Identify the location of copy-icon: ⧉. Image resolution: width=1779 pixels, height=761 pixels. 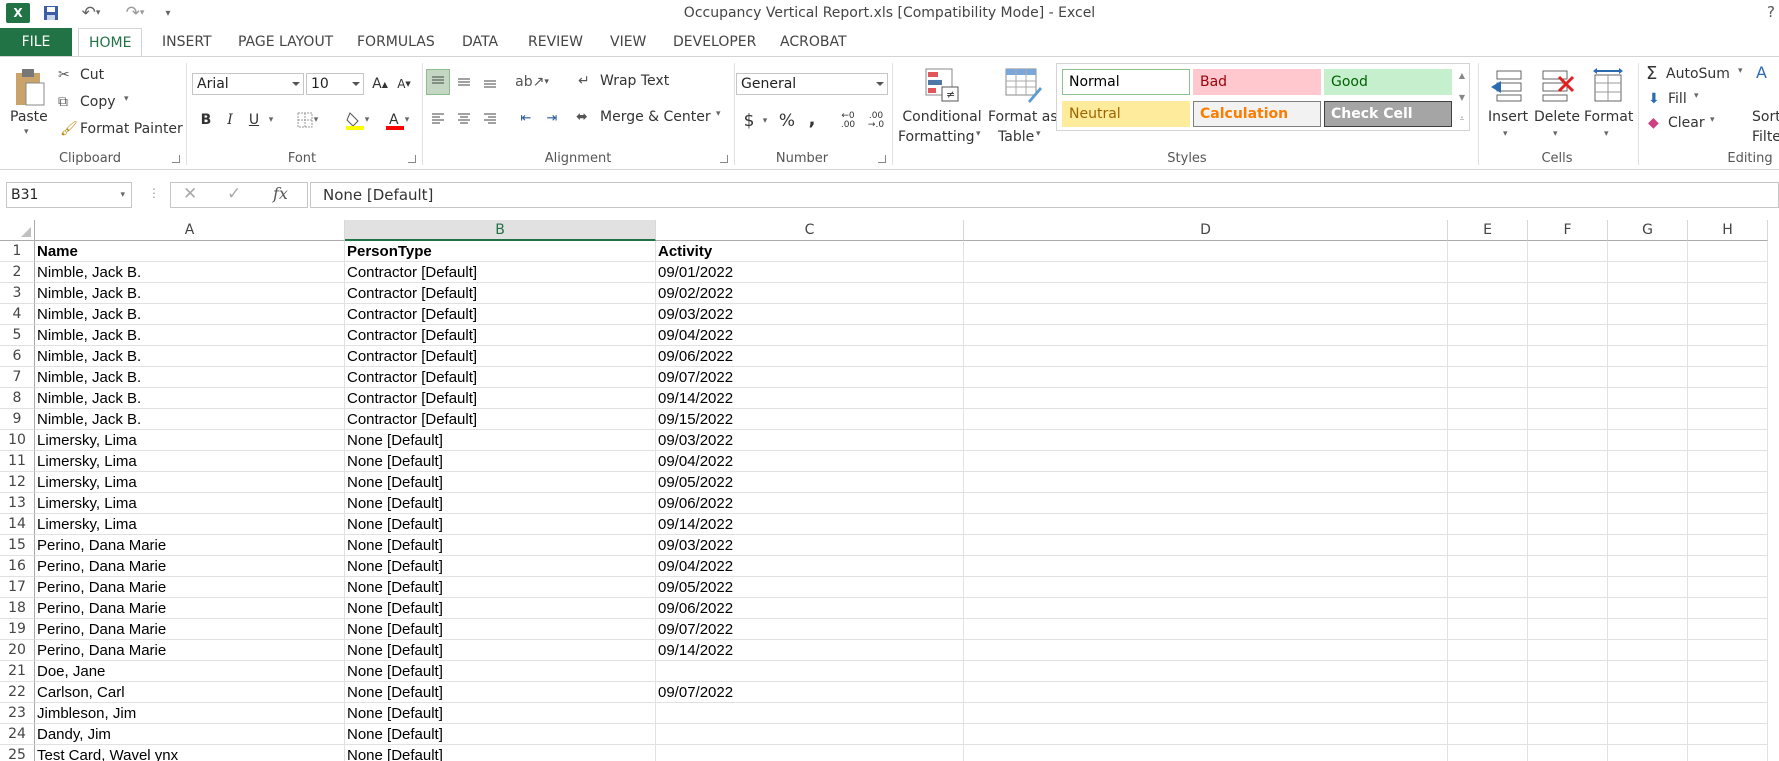
(63, 102).